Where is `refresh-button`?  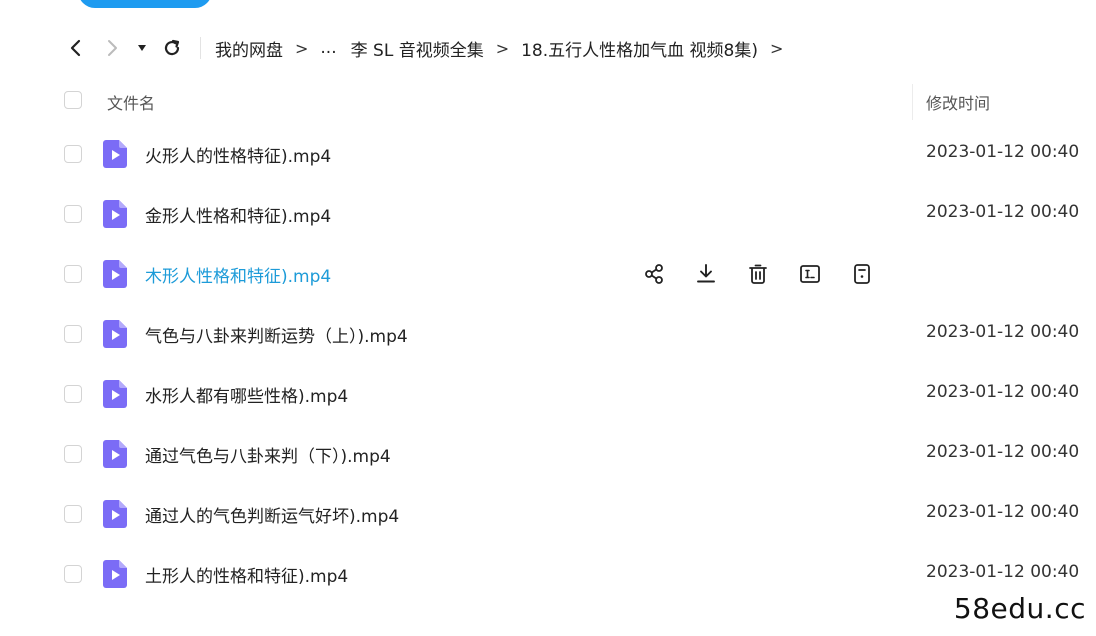
refresh-button is located at coordinates (172, 48).